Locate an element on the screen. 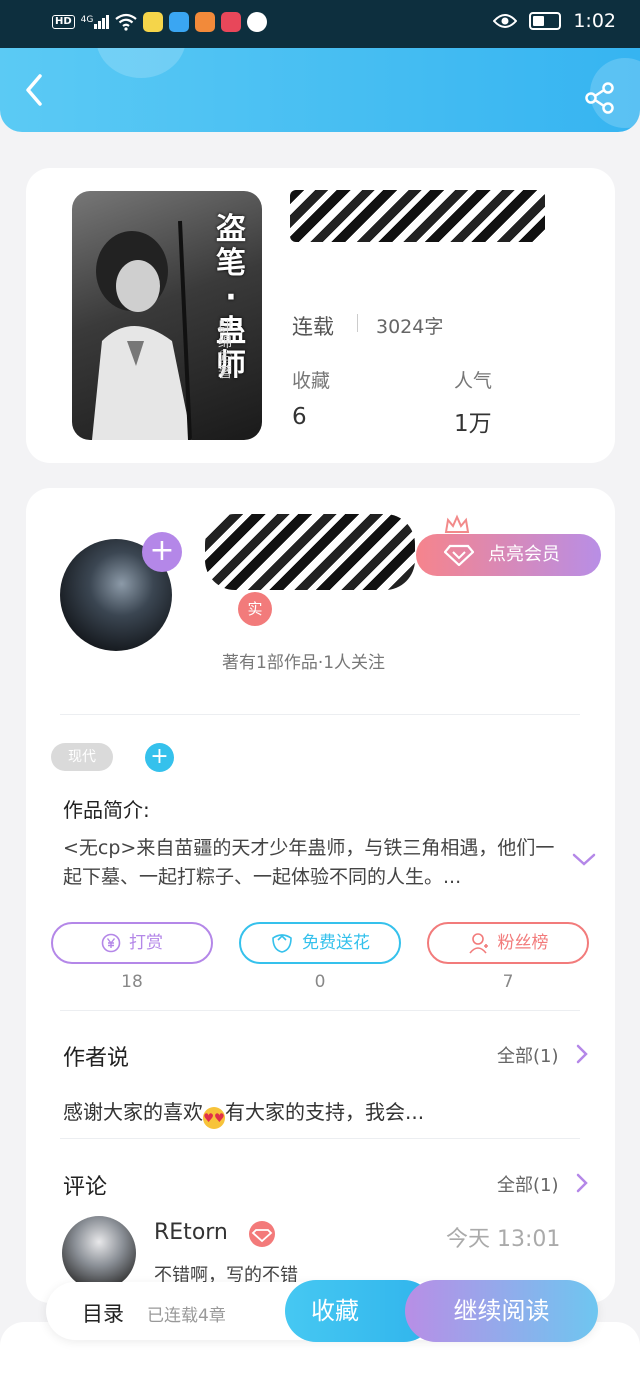 The width and height of the screenshot is (640, 1387). word-count: 3024字 is located at coordinates (410, 327).